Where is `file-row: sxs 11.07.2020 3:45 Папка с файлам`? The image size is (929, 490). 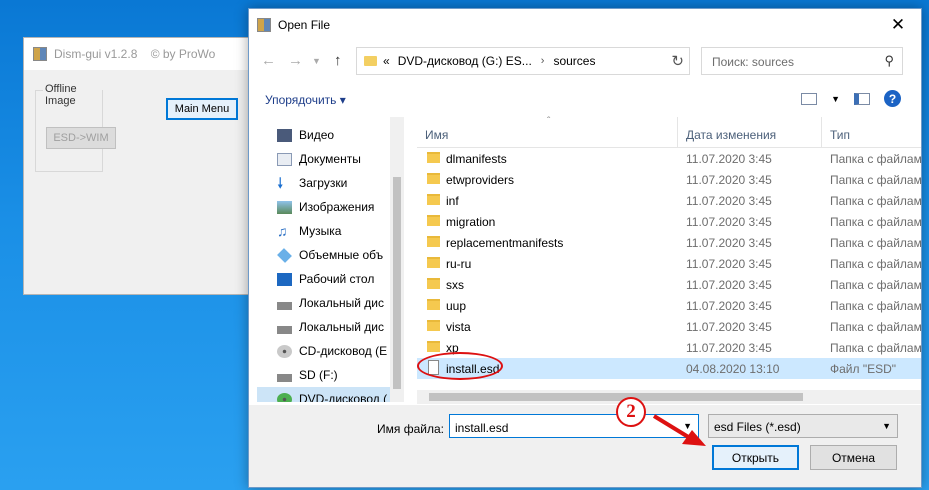
file-row: sxs 11.07.2020 3:45 Папка с файлам is located at coordinates (669, 284).